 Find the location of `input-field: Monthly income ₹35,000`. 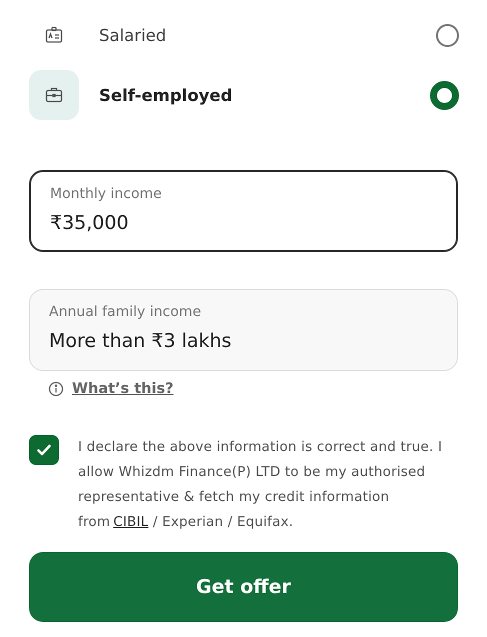

input-field: Monthly income ₹35,000 is located at coordinates (243, 211).